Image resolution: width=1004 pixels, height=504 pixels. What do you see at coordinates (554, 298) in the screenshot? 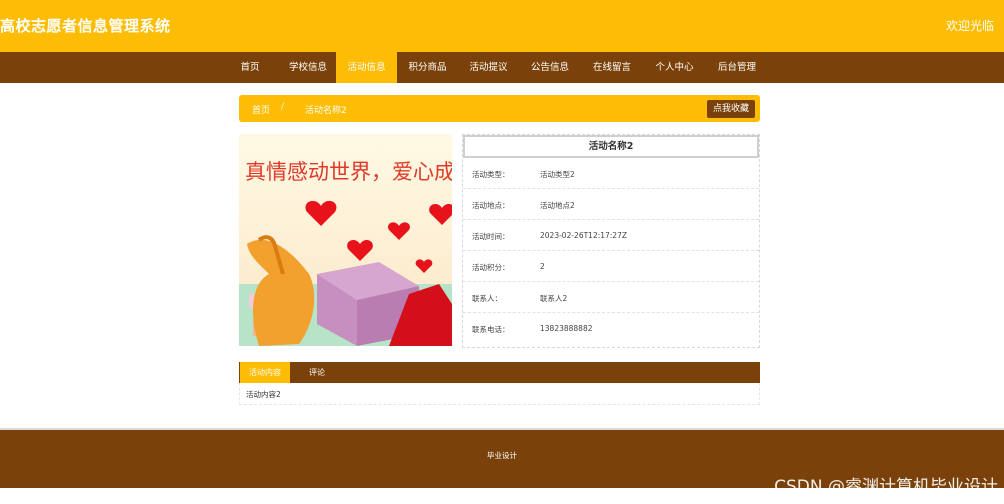
I see `detail-value: 联系人2` at bounding box center [554, 298].